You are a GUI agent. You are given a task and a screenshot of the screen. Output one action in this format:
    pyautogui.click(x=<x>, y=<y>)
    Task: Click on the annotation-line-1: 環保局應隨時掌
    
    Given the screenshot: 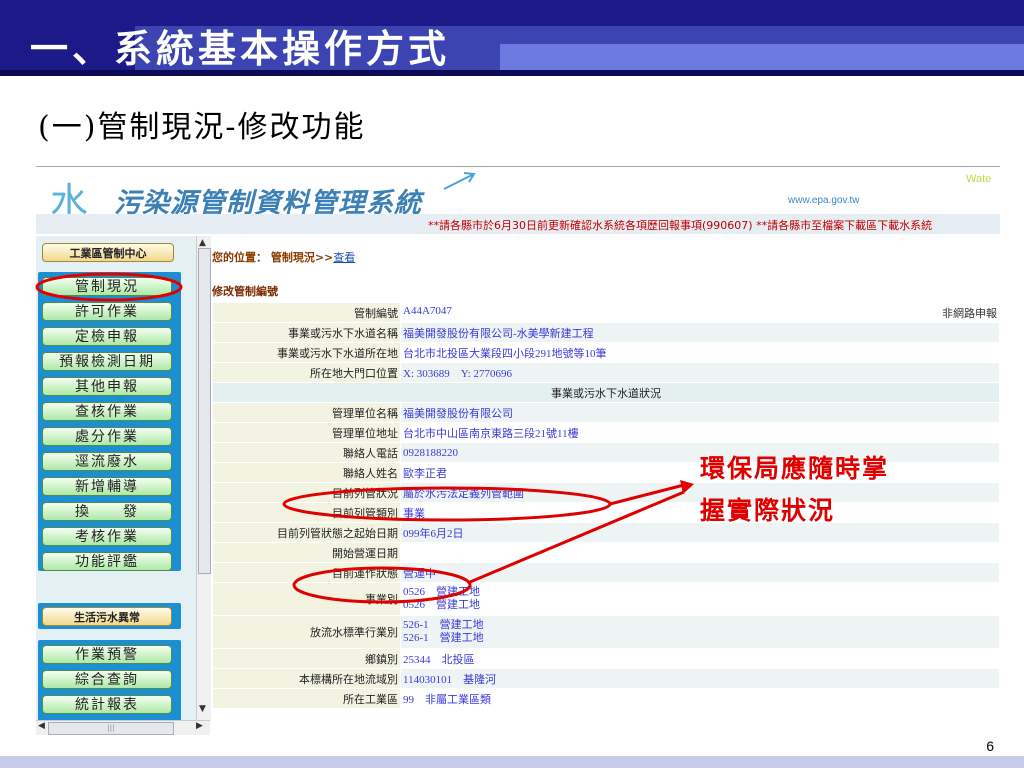 What is the action you would take?
    pyautogui.click(x=795, y=468)
    